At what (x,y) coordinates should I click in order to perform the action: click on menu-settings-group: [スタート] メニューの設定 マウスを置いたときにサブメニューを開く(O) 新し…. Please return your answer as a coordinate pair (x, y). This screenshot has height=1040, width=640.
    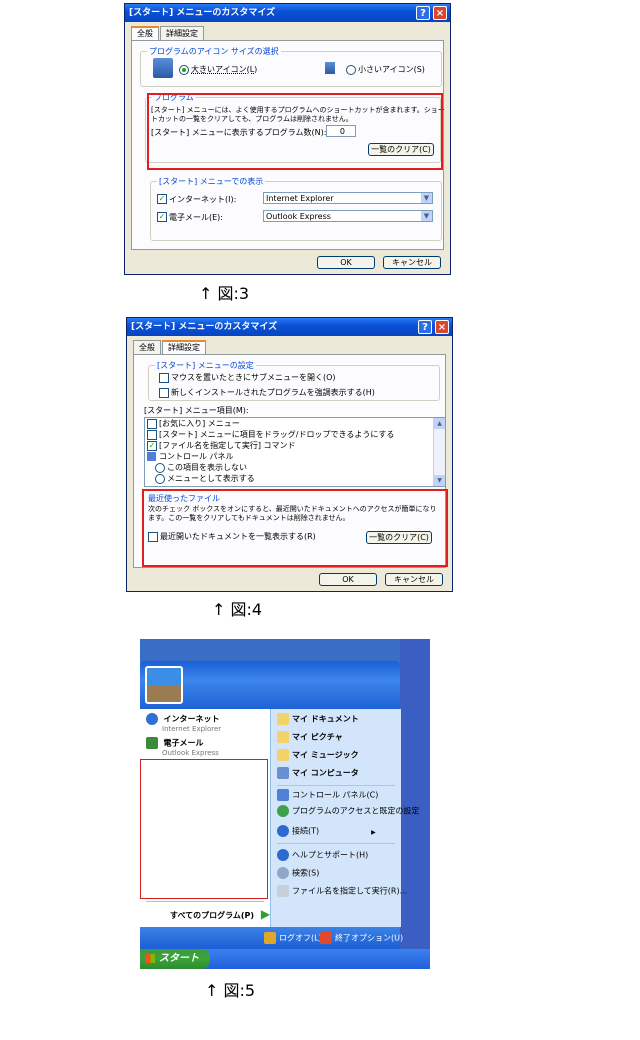
    Looking at the image, I should click on (294, 380).